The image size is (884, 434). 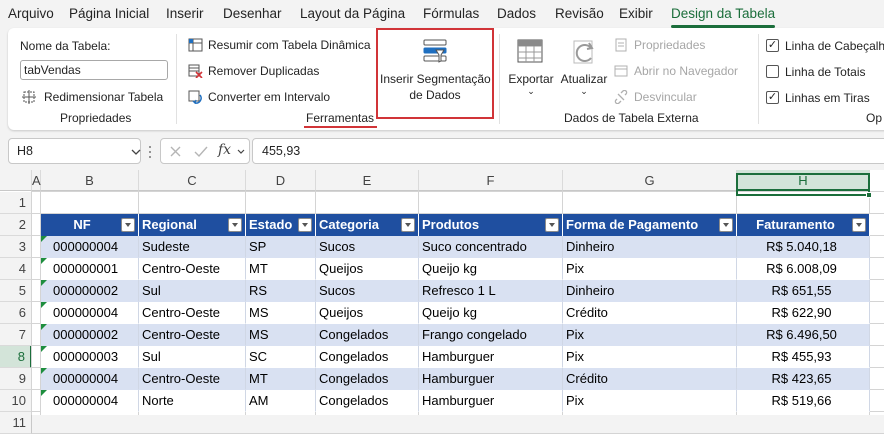 What do you see at coordinates (516, 14) in the screenshot?
I see `tab-dados: Dados` at bounding box center [516, 14].